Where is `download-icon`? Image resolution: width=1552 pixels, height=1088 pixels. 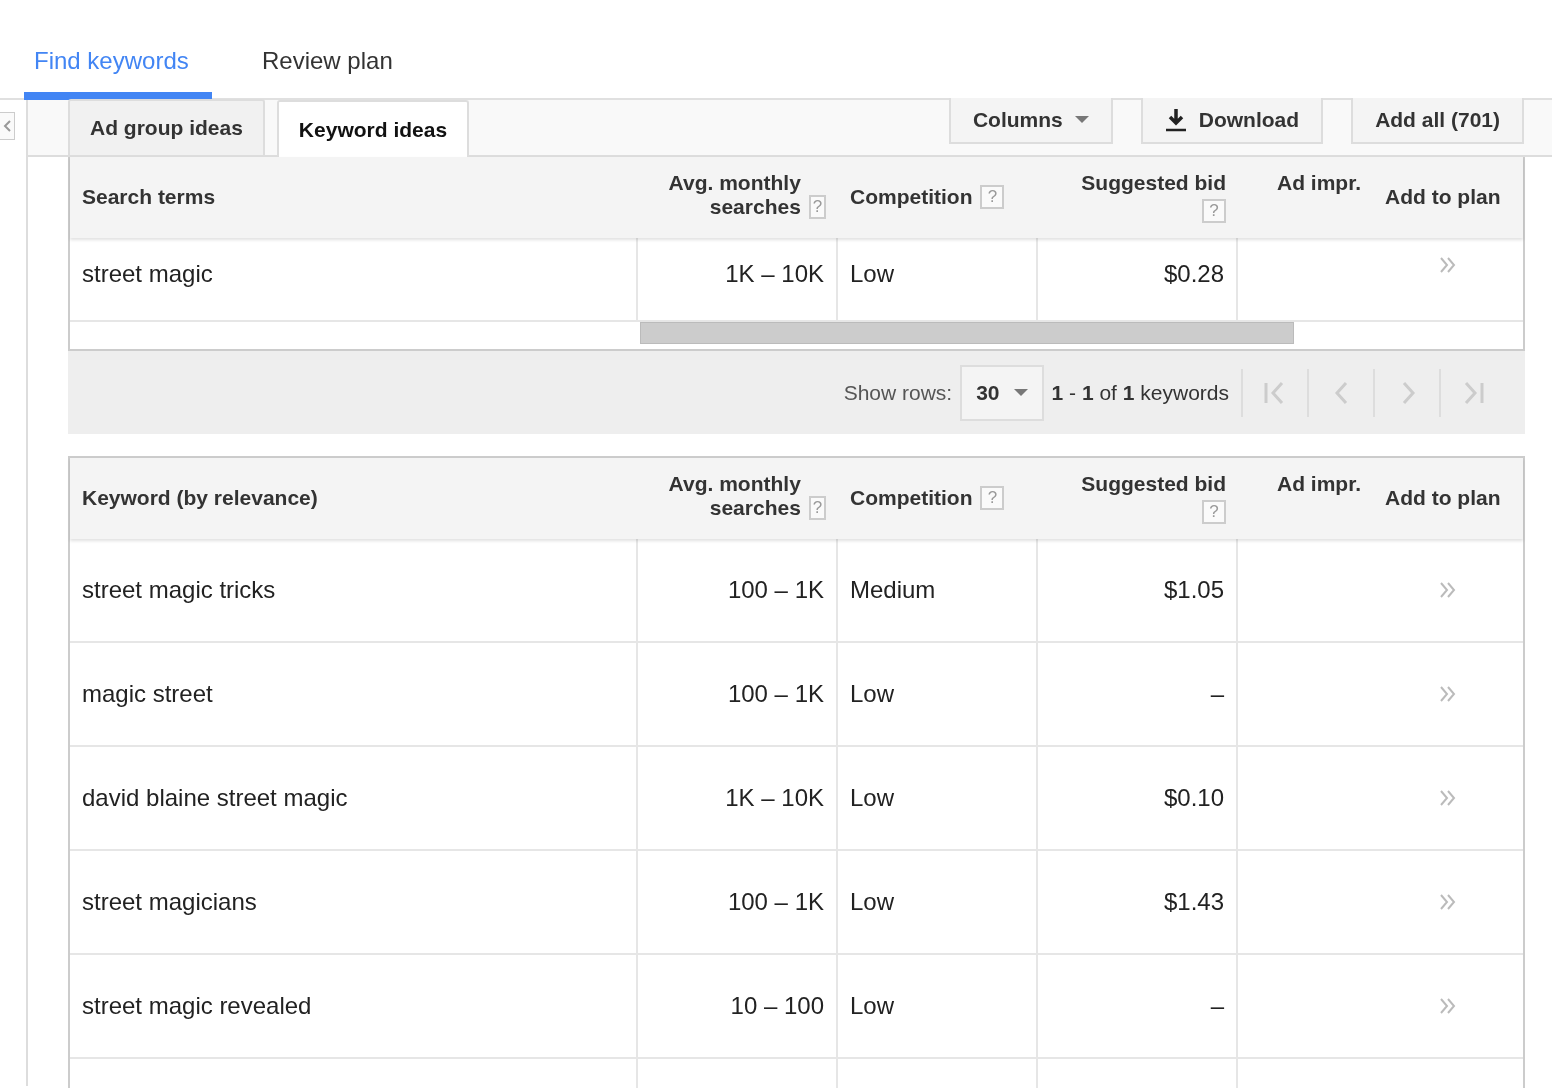
download-icon is located at coordinates (1175, 120).